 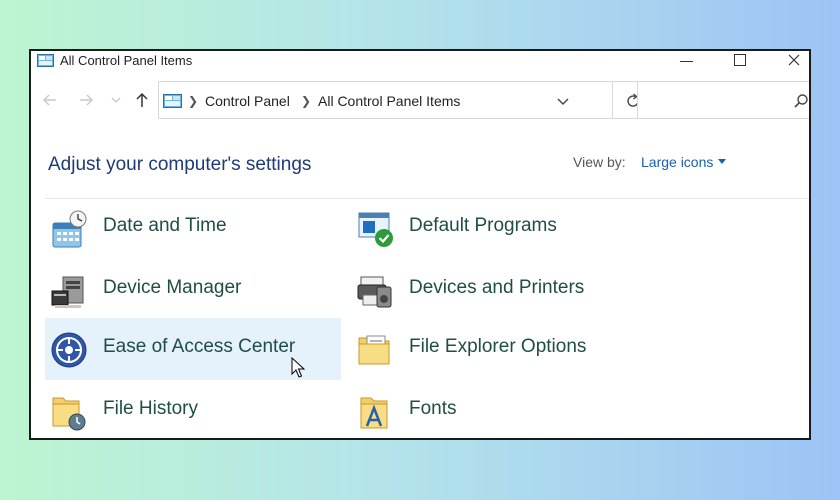 What do you see at coordinates (69, 414) in the screenshot?
I see `file-history-icon` at bounding box center [69, 414].